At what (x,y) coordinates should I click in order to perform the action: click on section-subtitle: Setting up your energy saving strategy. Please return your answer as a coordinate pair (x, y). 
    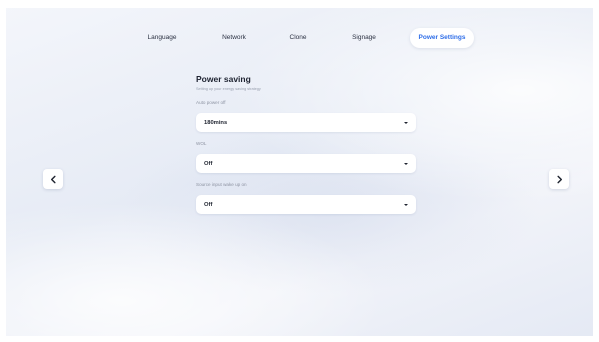
    Looking at the image, I should click on (228, 89).